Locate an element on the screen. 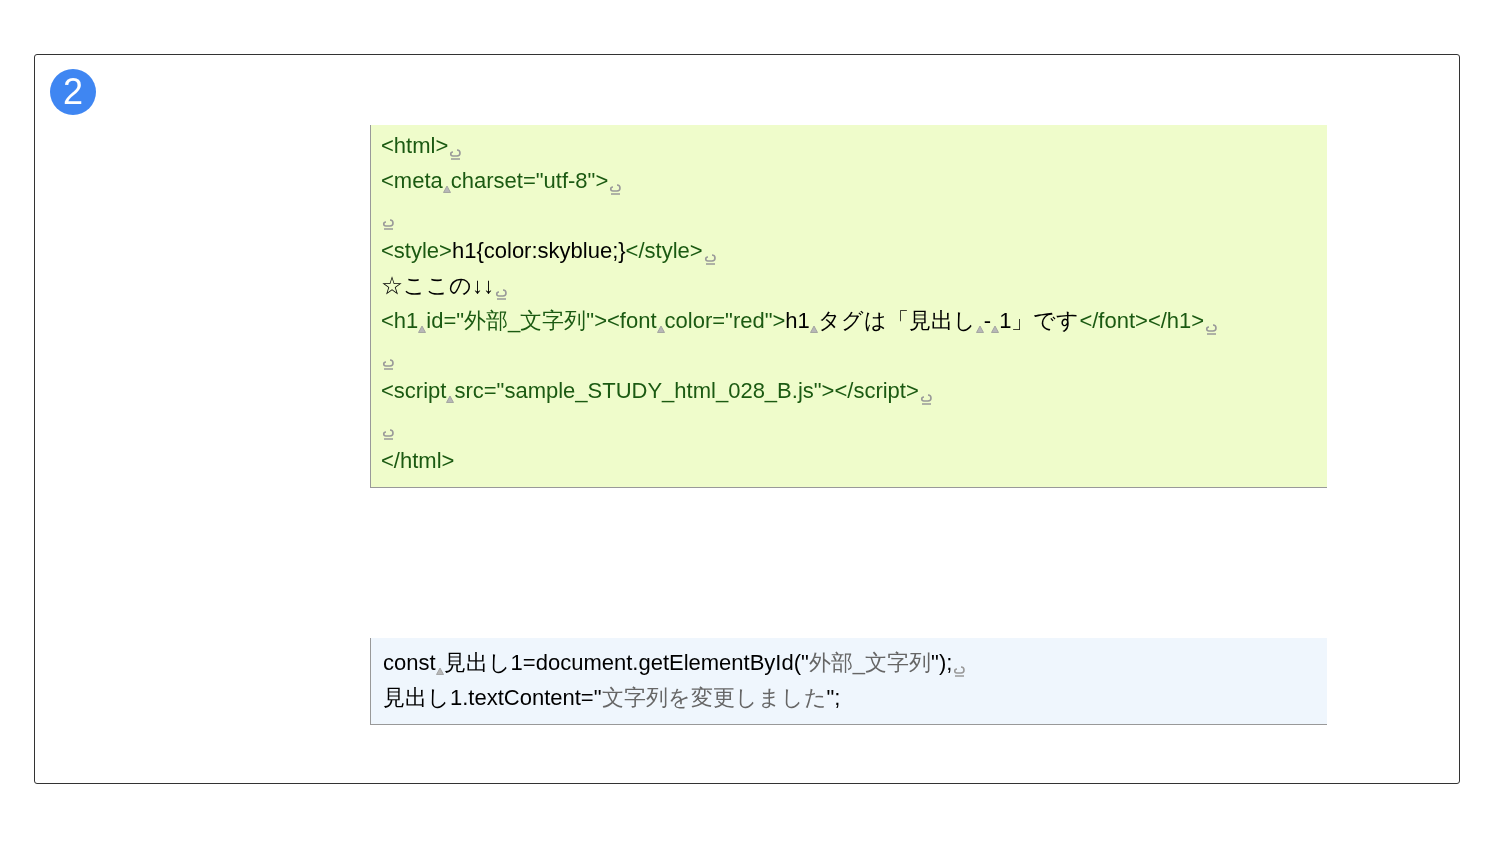  code-text: <meta is located at coordinates (412, 181).